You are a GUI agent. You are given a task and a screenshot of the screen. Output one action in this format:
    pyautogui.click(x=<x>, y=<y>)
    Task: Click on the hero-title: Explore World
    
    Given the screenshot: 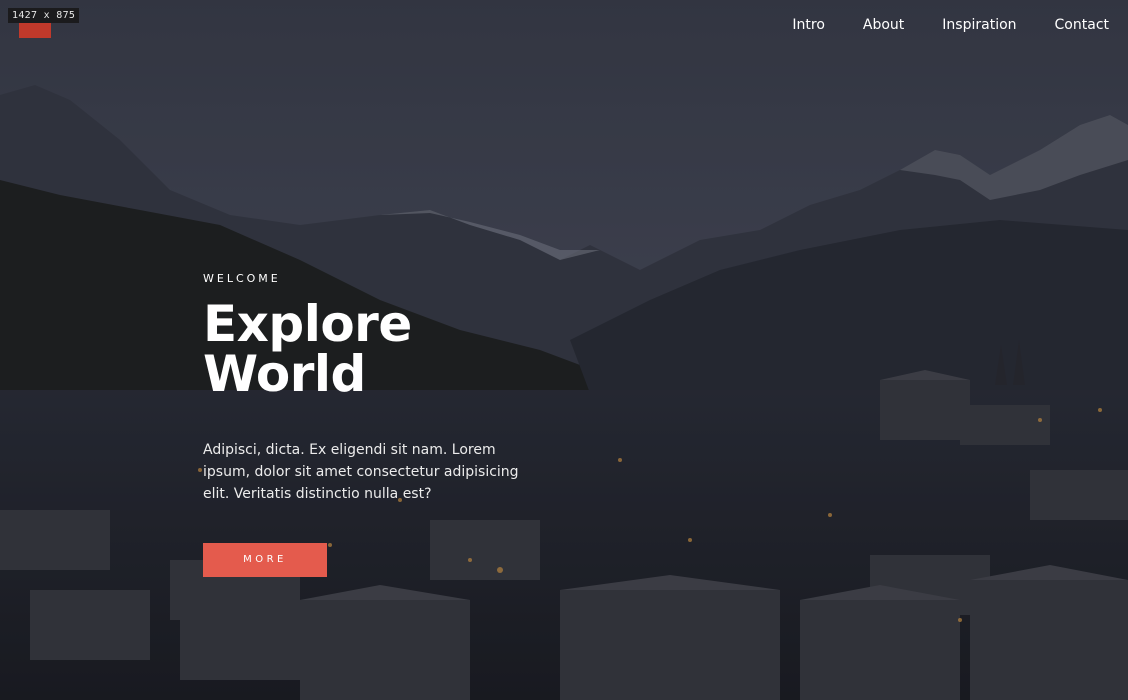 What is the action you would take?
    pyautogui.click(x=307, y=349)
    